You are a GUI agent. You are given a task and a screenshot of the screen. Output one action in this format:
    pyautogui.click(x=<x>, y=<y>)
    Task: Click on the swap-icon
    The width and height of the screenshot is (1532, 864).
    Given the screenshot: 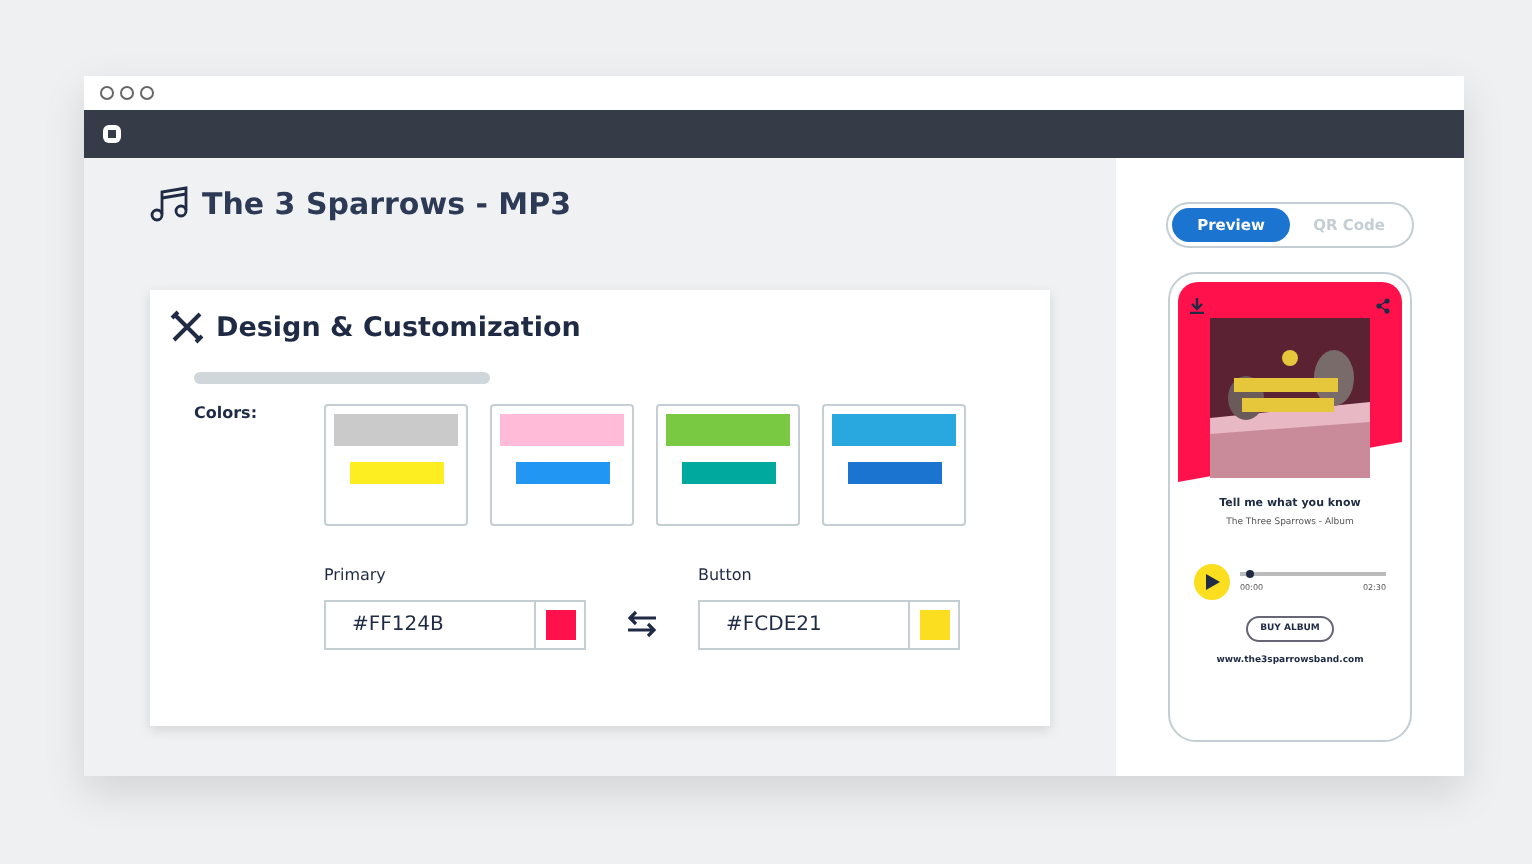 What is the action you would take?
    pyautogui.click(x=642, y=624)
    